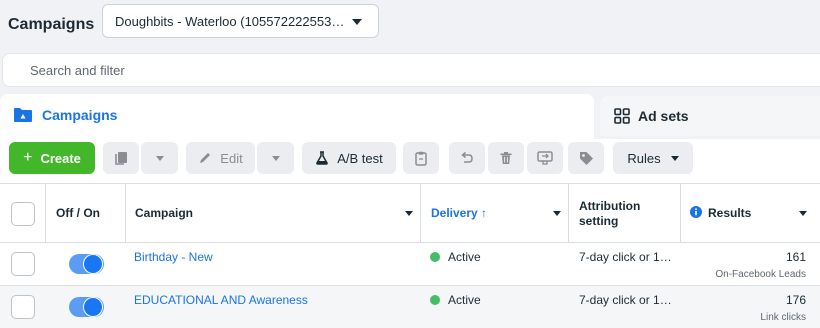 This screenshot has width=820, height=328. What do you see at coordinates (696, 212) in the screenshot?
I see `info-icon` at bounding box center [696, 212].